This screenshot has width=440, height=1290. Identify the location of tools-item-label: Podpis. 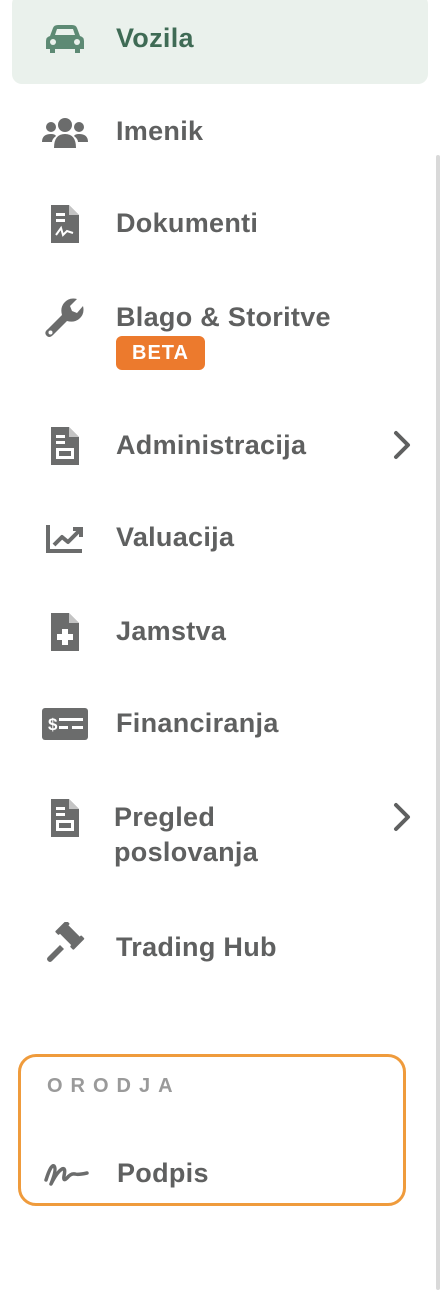
(163, 1173).